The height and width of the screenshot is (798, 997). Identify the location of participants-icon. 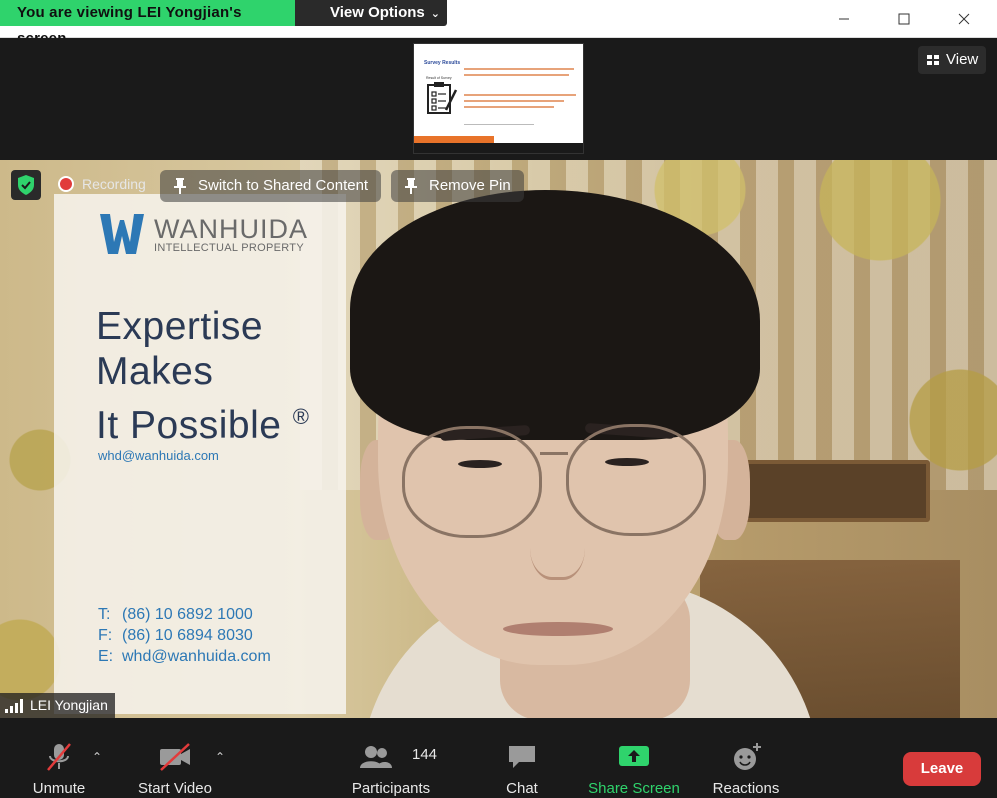
(376, 757).